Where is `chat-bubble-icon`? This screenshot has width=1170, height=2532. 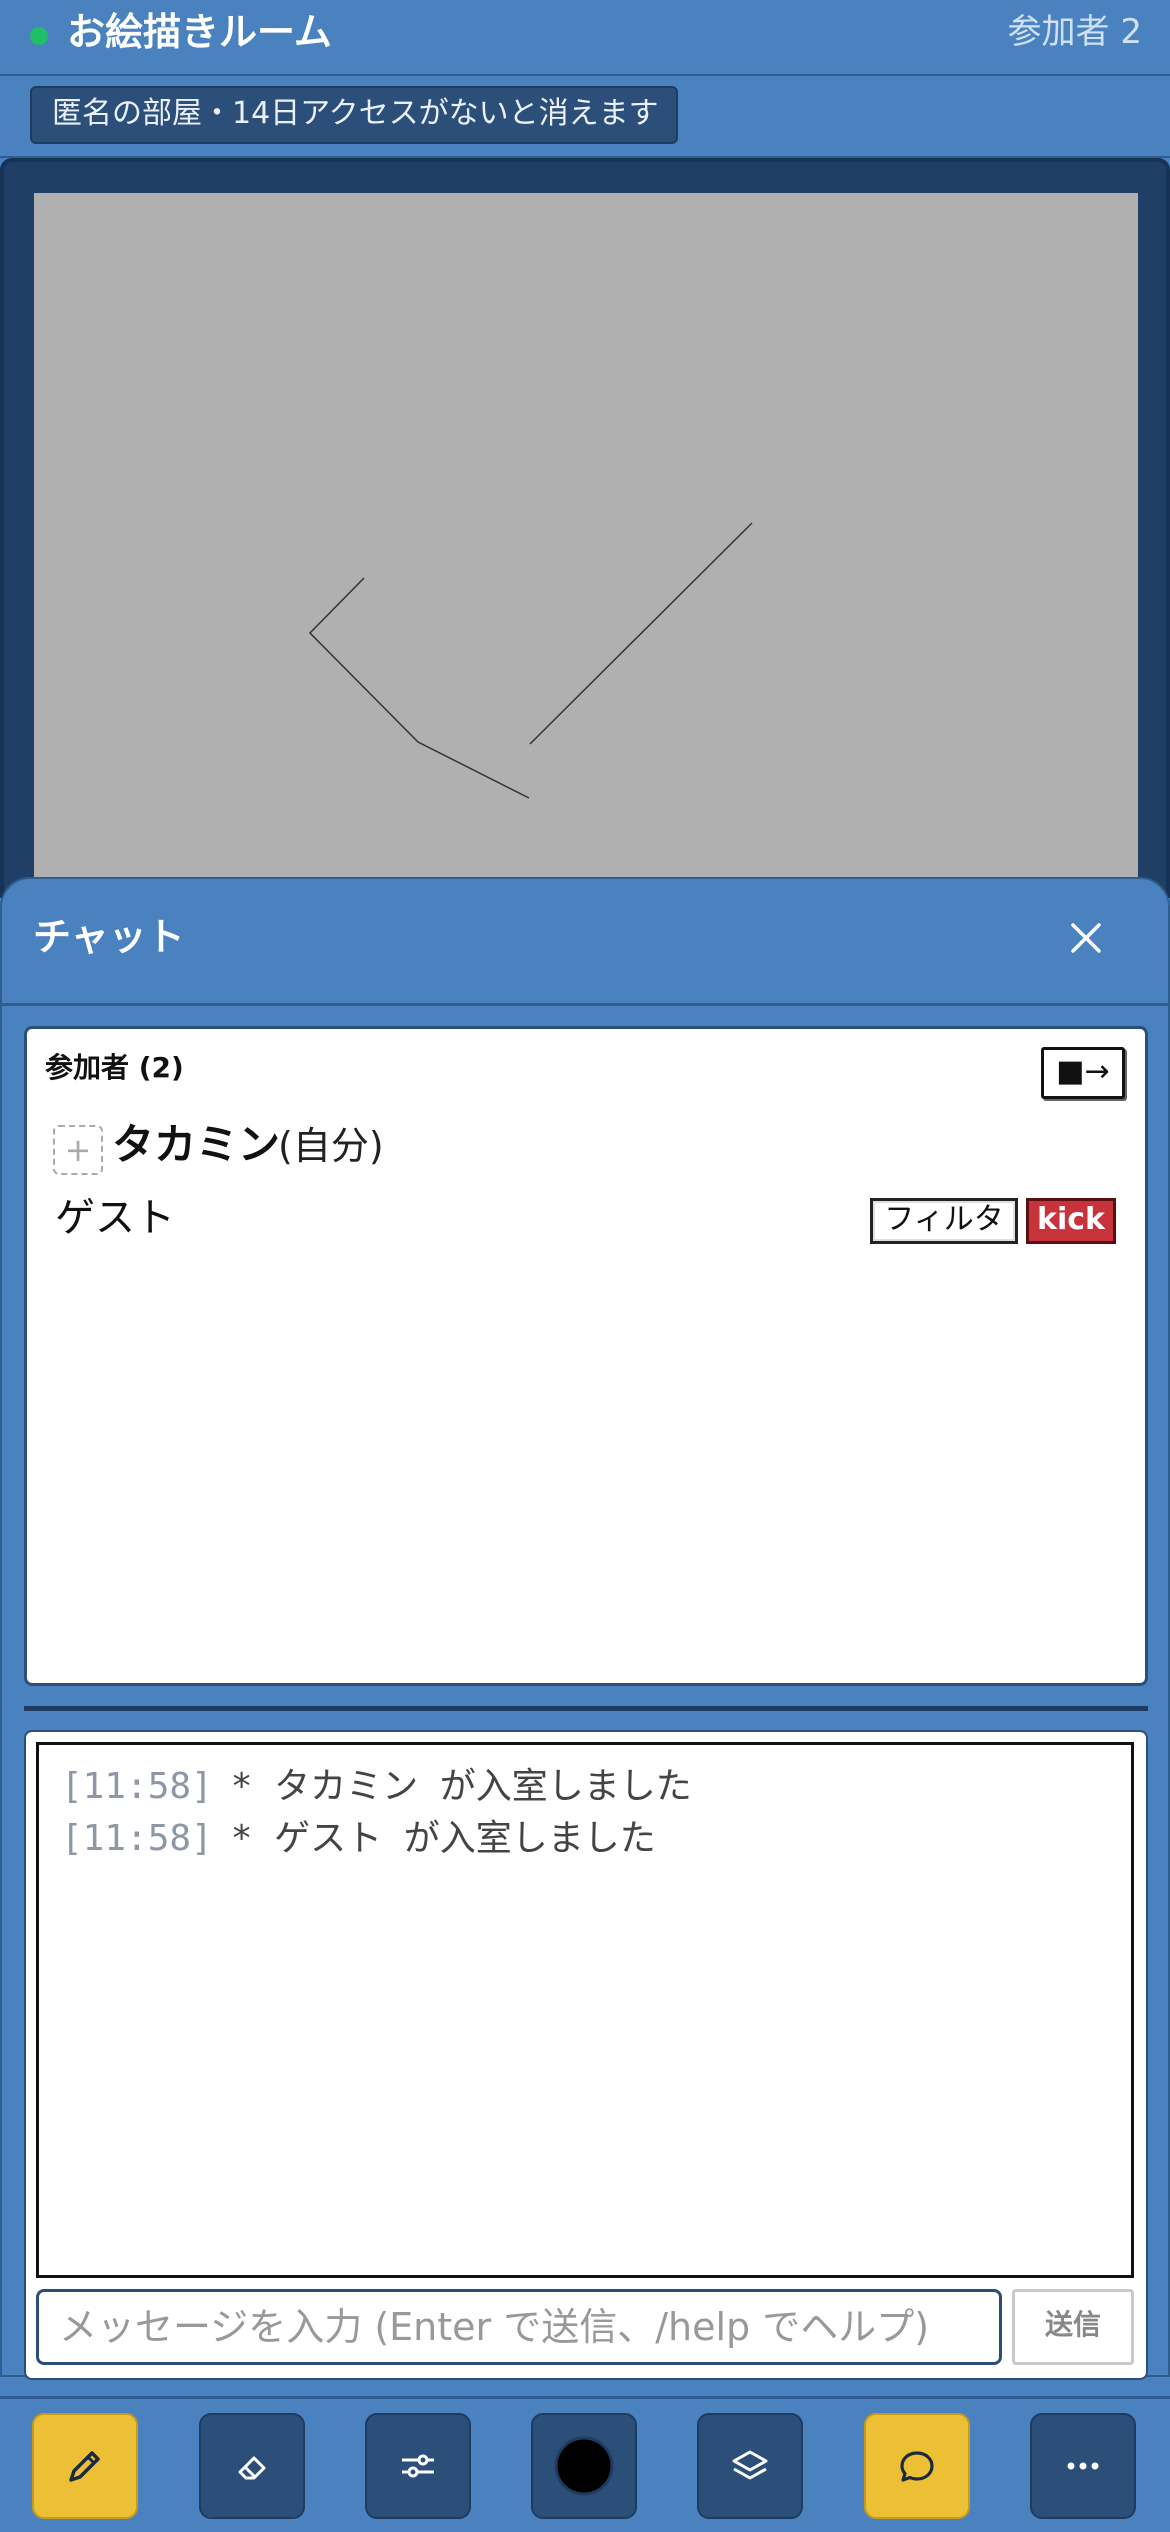
chat-bubble-icon is located at coordinates (917, 2466).